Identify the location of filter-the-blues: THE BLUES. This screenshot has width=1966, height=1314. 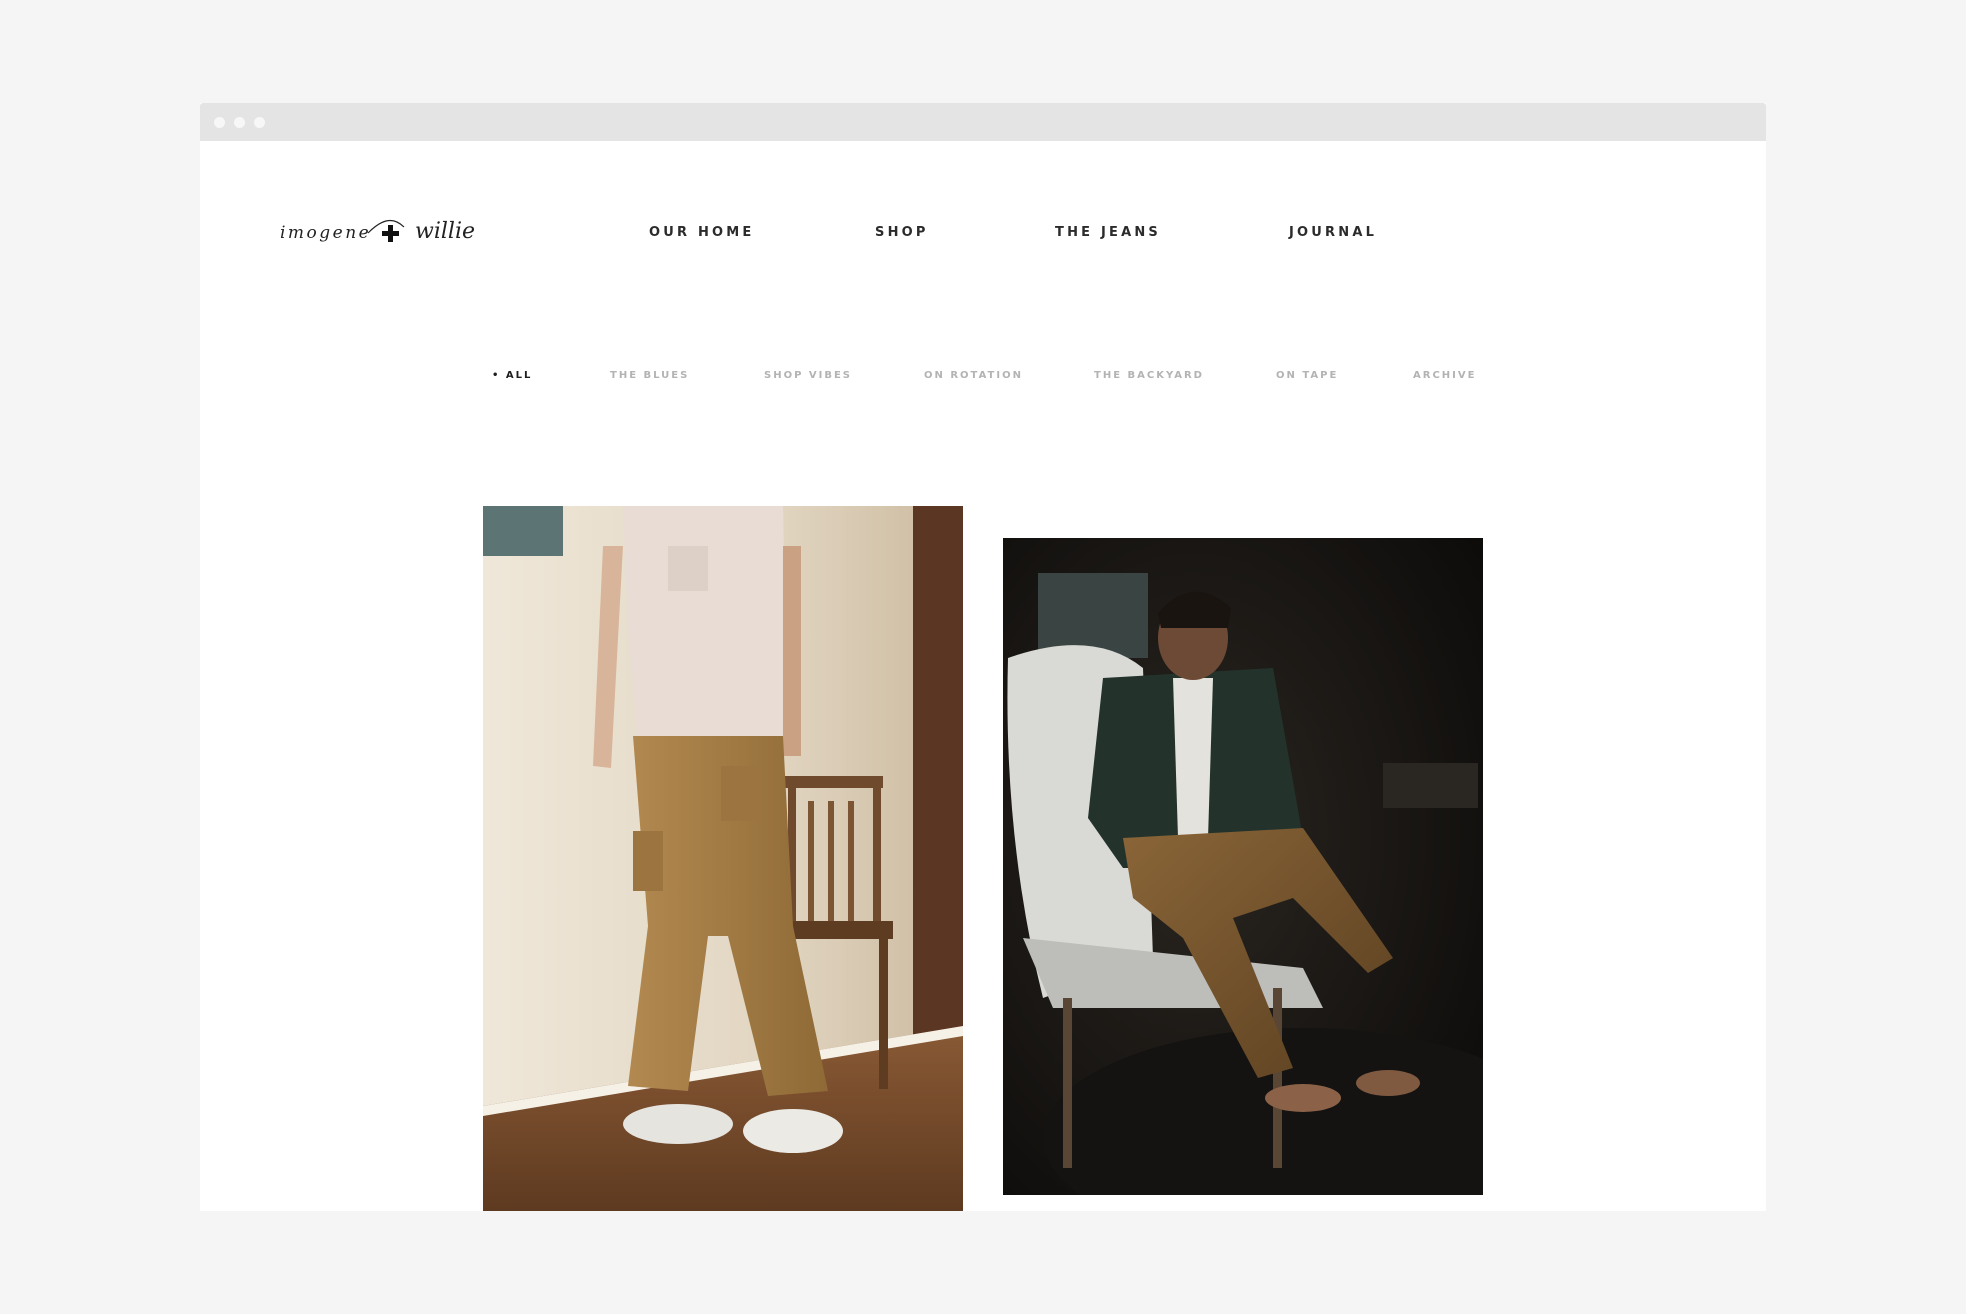
(649, 375).